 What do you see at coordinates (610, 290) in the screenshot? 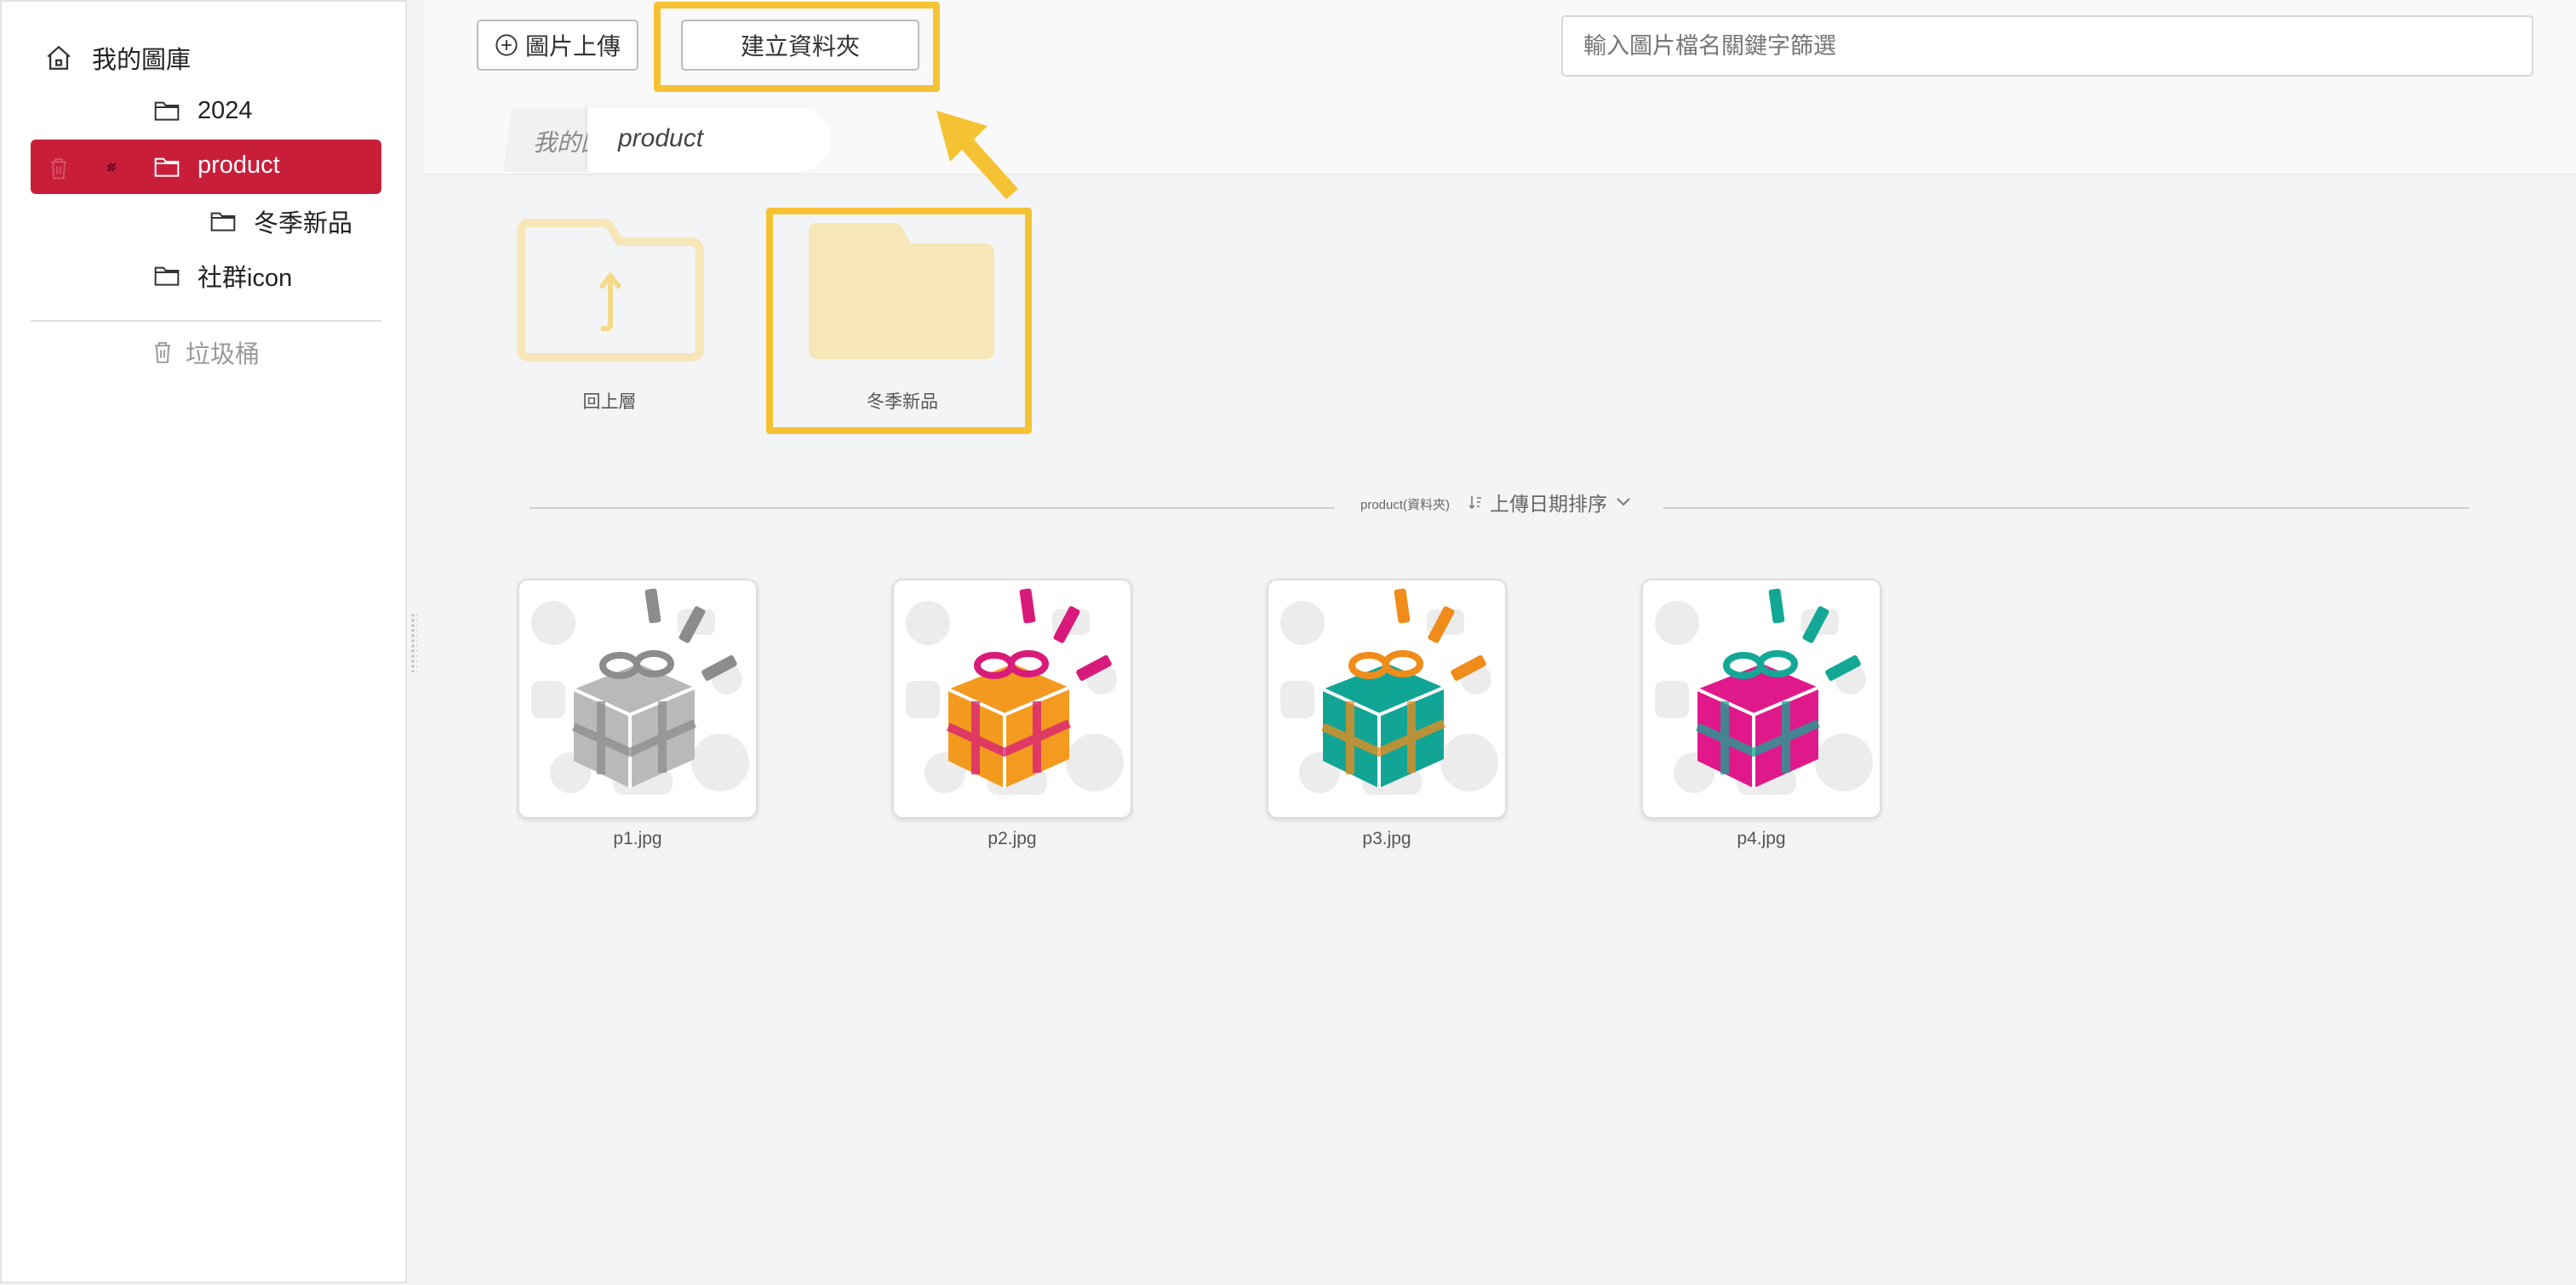
I see `folder-up-icon` at bounding box center [610, 290].